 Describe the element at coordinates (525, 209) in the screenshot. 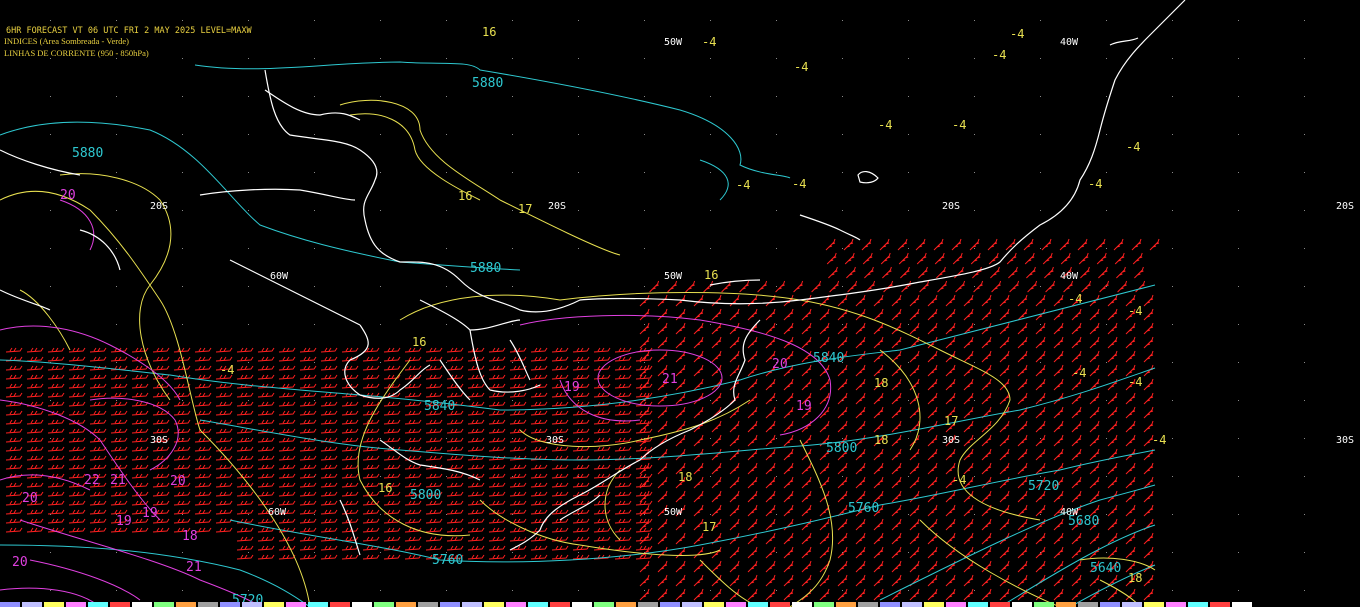

I see `index-label: 17` at that location.